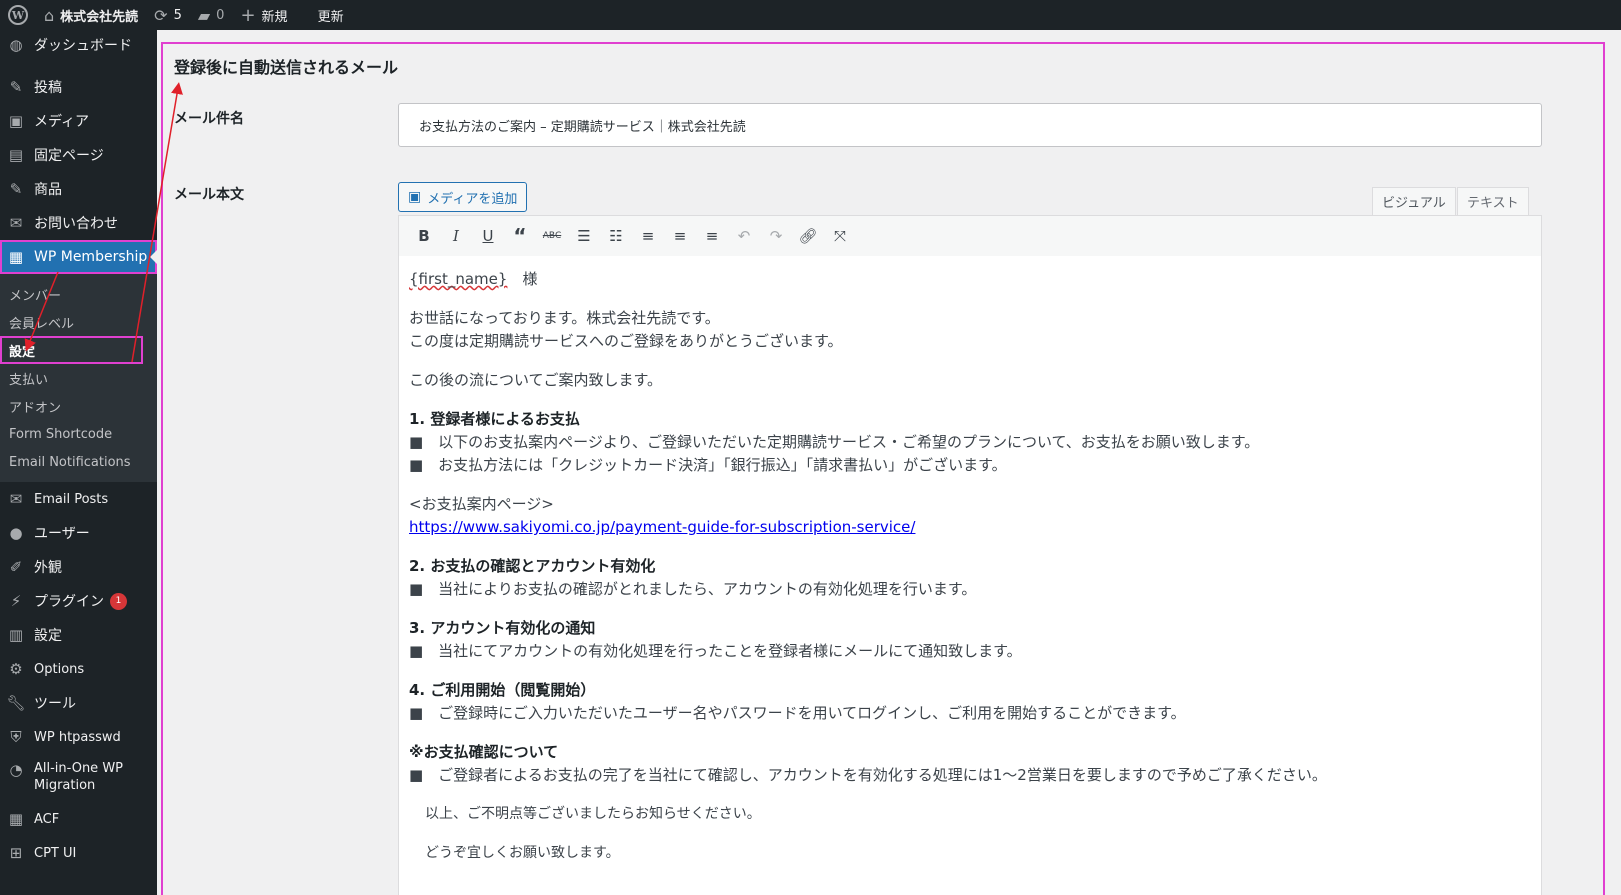 The width and height of the screenshot is (1621, 895). What do you see at coordinates (616, 236) in the screenshot?
I see `numbered-list-icon: ☷` at bounding box center [616, 236].